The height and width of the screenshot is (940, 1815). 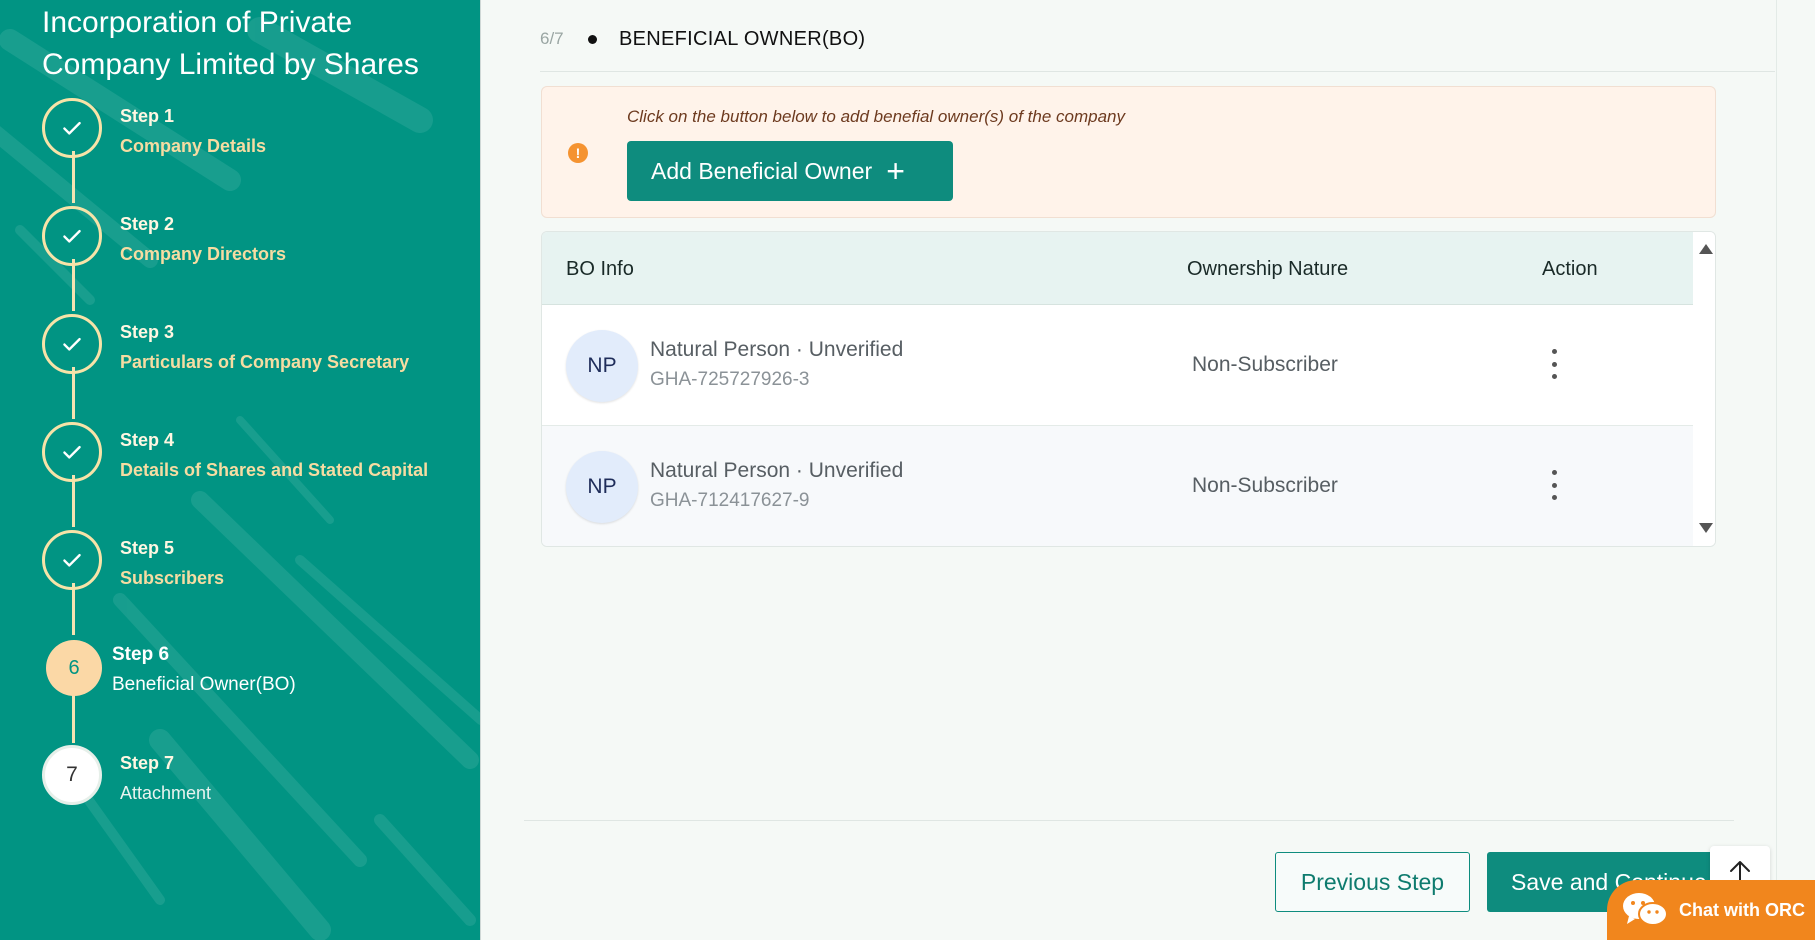 I want to click on step-badge-number: 6, so click(x=74, y=667).